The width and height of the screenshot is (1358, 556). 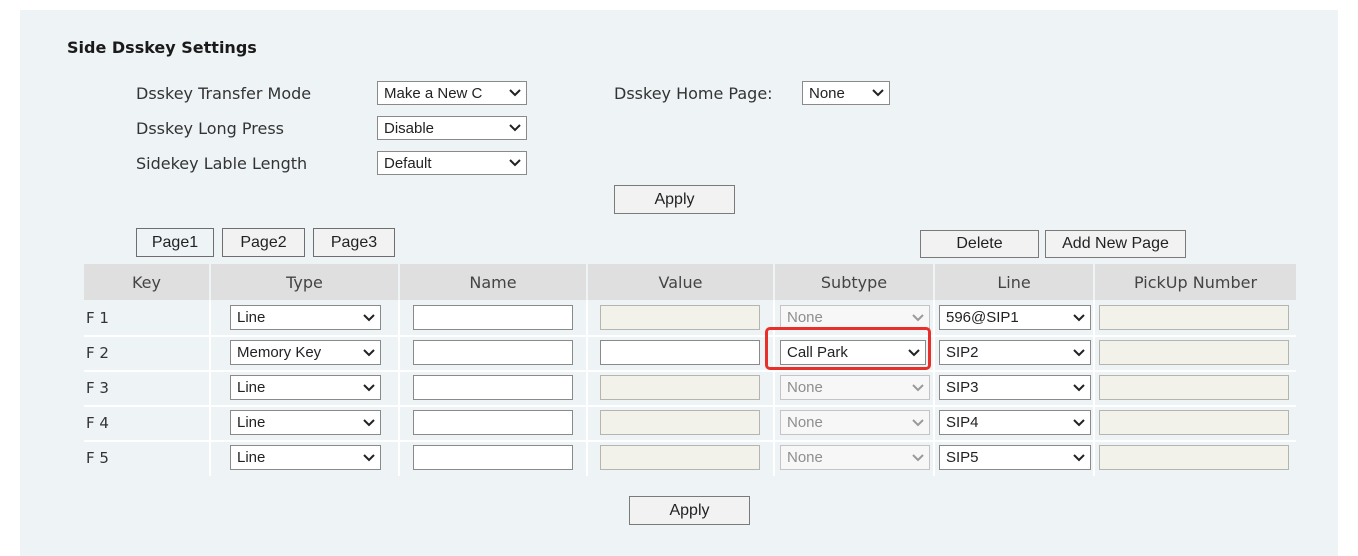 What do you see at coordinates (680, 282) in the screenshot?
I see `header-value: Value` at bounding box center [680, 282].